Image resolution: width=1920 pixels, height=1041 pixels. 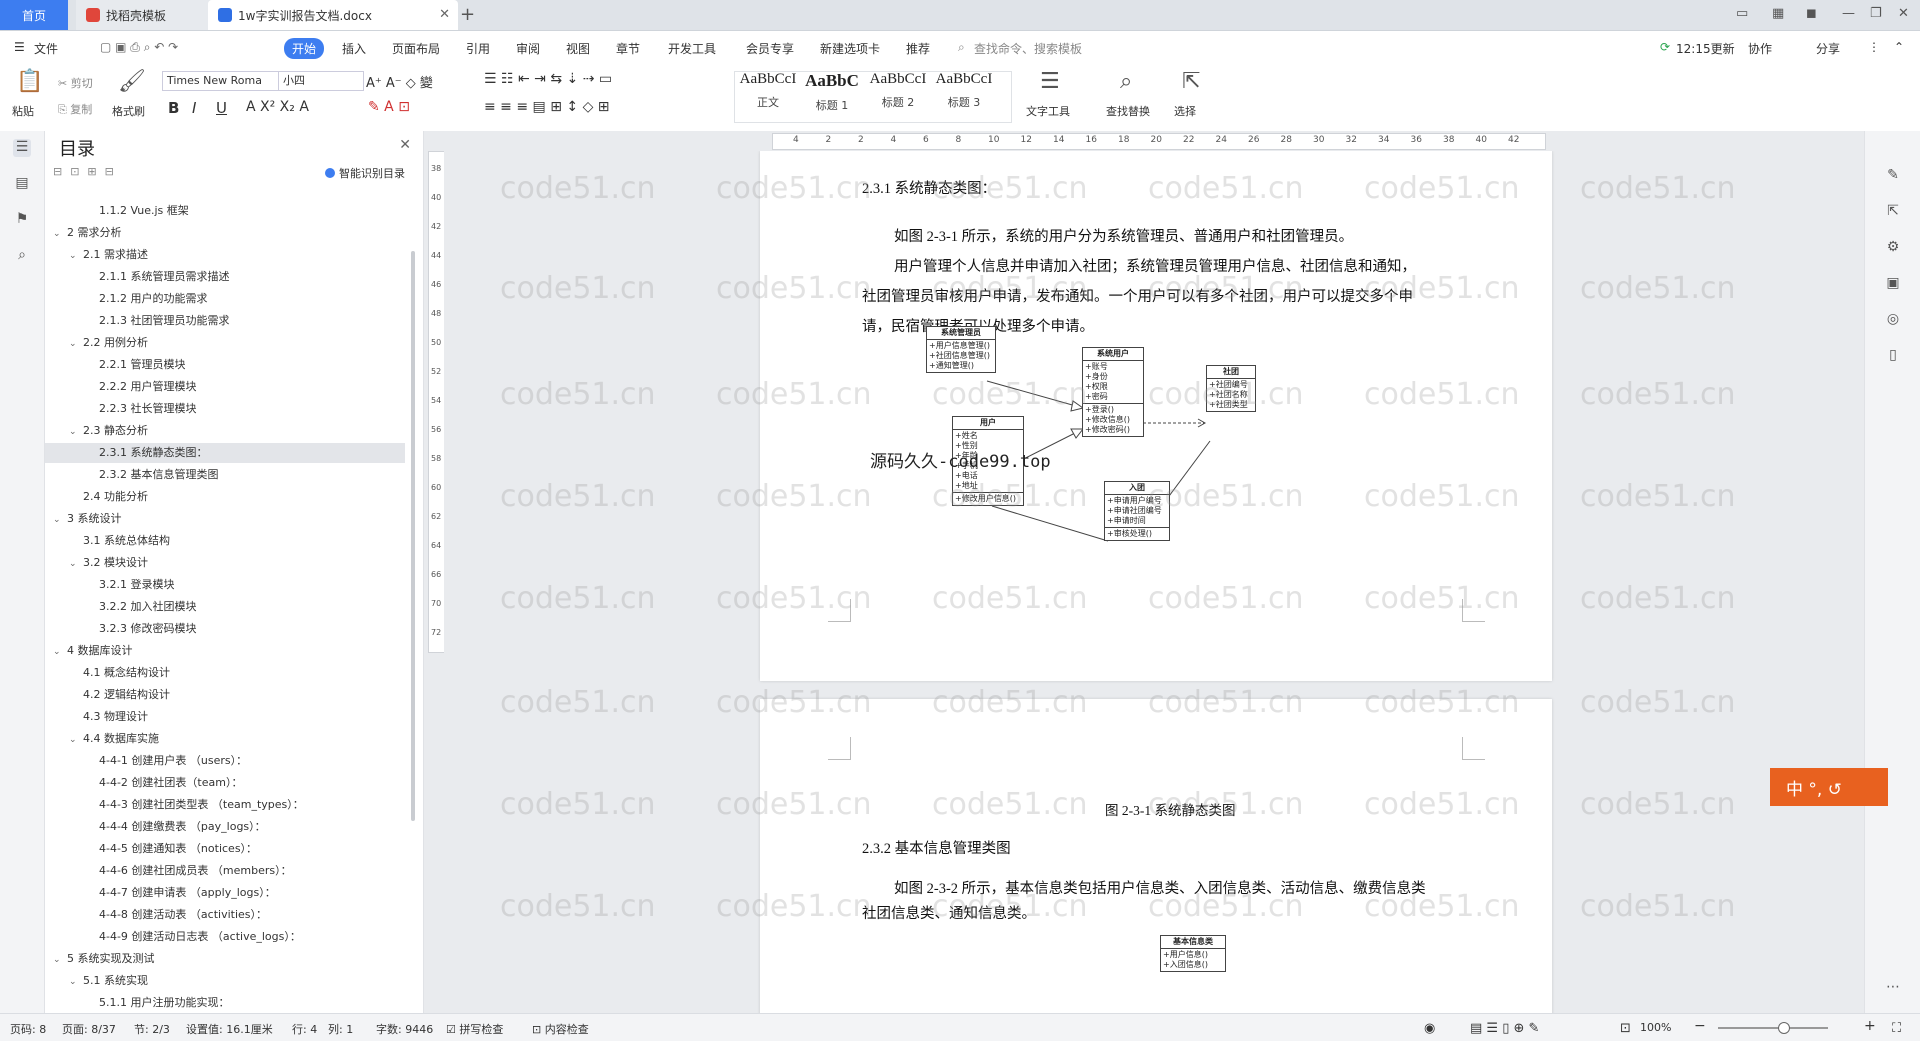 What do you see at coordinates (225, 629) in the screenshot?
I see `toc-item: 3.2.3 修改密码模块` at bounding box center [225, 629].